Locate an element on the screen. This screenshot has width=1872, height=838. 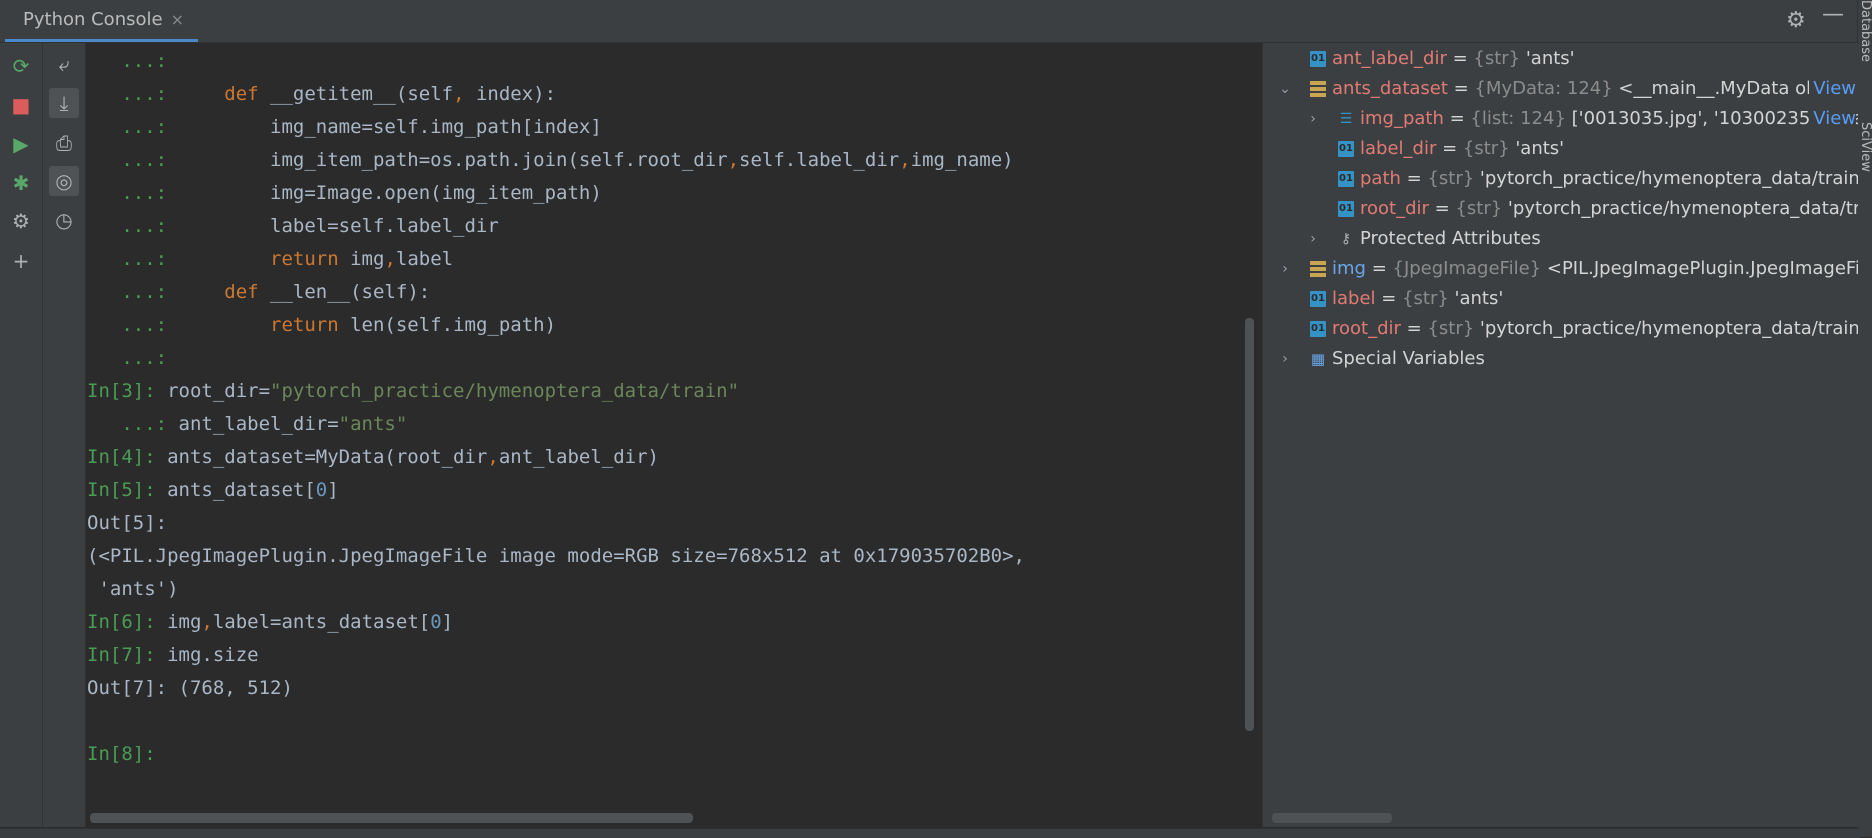
tool-window-header: Python Console × ⚙ — is located at coordinates (930, 21).